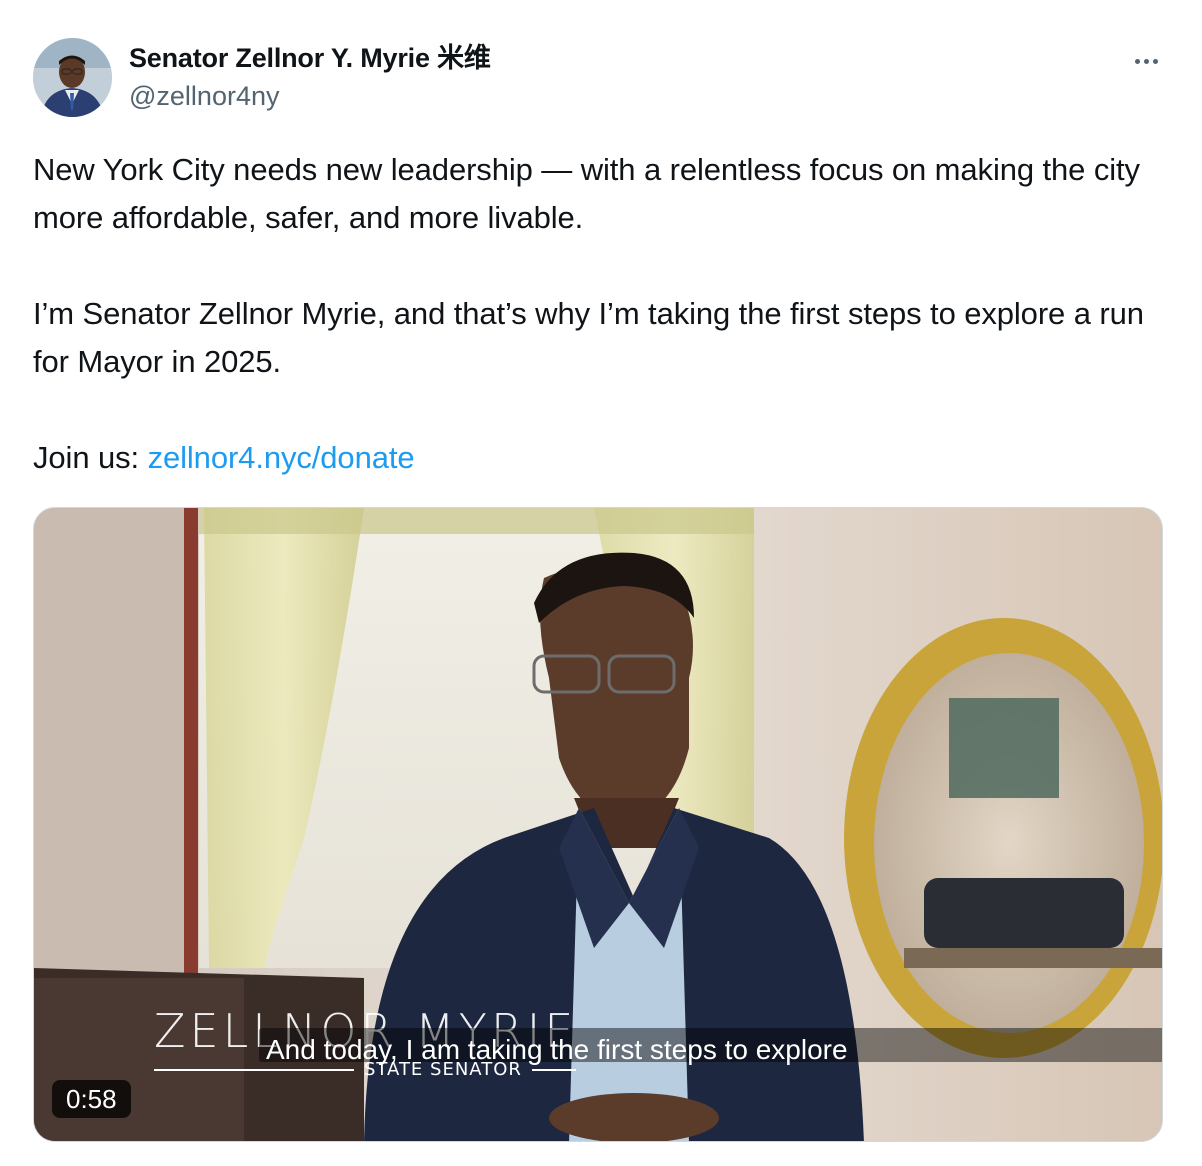 The height and width of the screenshot is (1166, 1202). Describe the element at coordinates (310, 96) in the screenshot. I see `author-handle: @zellnor4ny` at that location.